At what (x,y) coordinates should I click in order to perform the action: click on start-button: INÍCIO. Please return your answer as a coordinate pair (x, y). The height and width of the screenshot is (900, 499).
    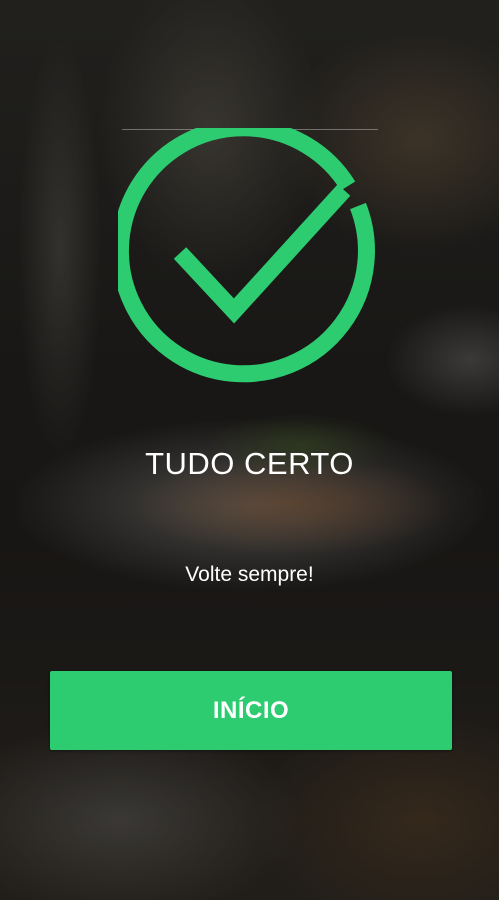
    Looking at the image, I should click on (251, 710).